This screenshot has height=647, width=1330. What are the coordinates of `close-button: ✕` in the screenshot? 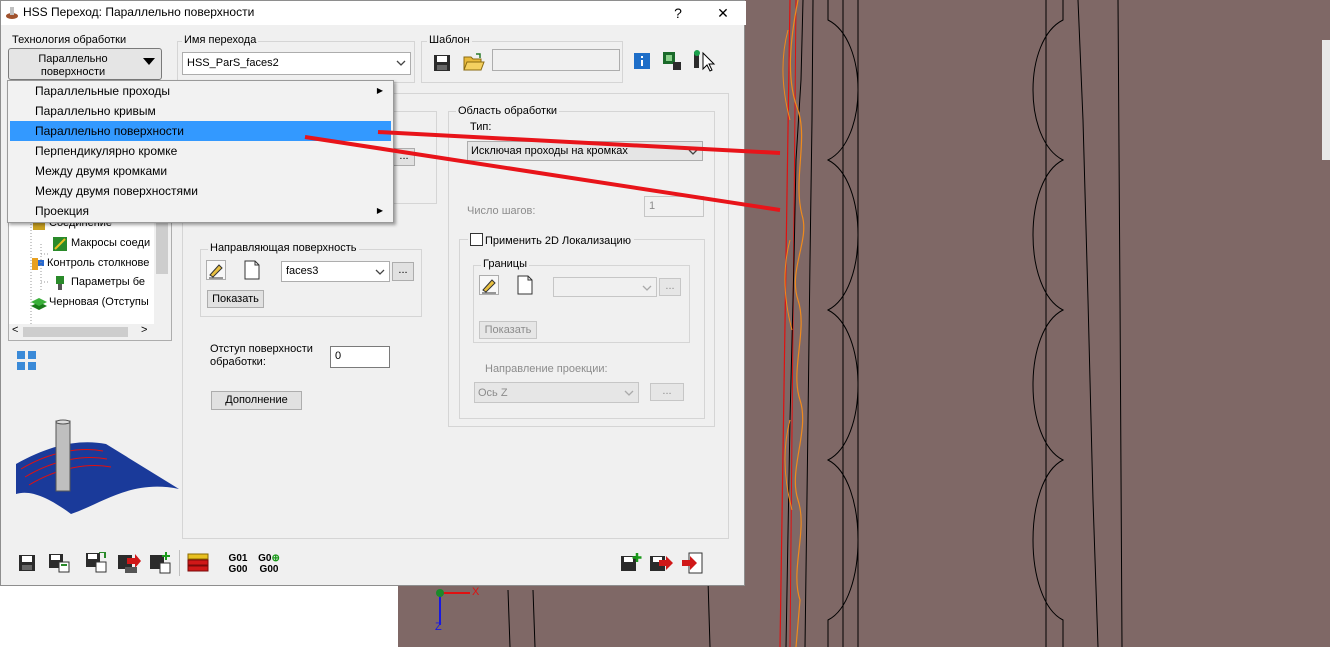 It's located at (723, 13).